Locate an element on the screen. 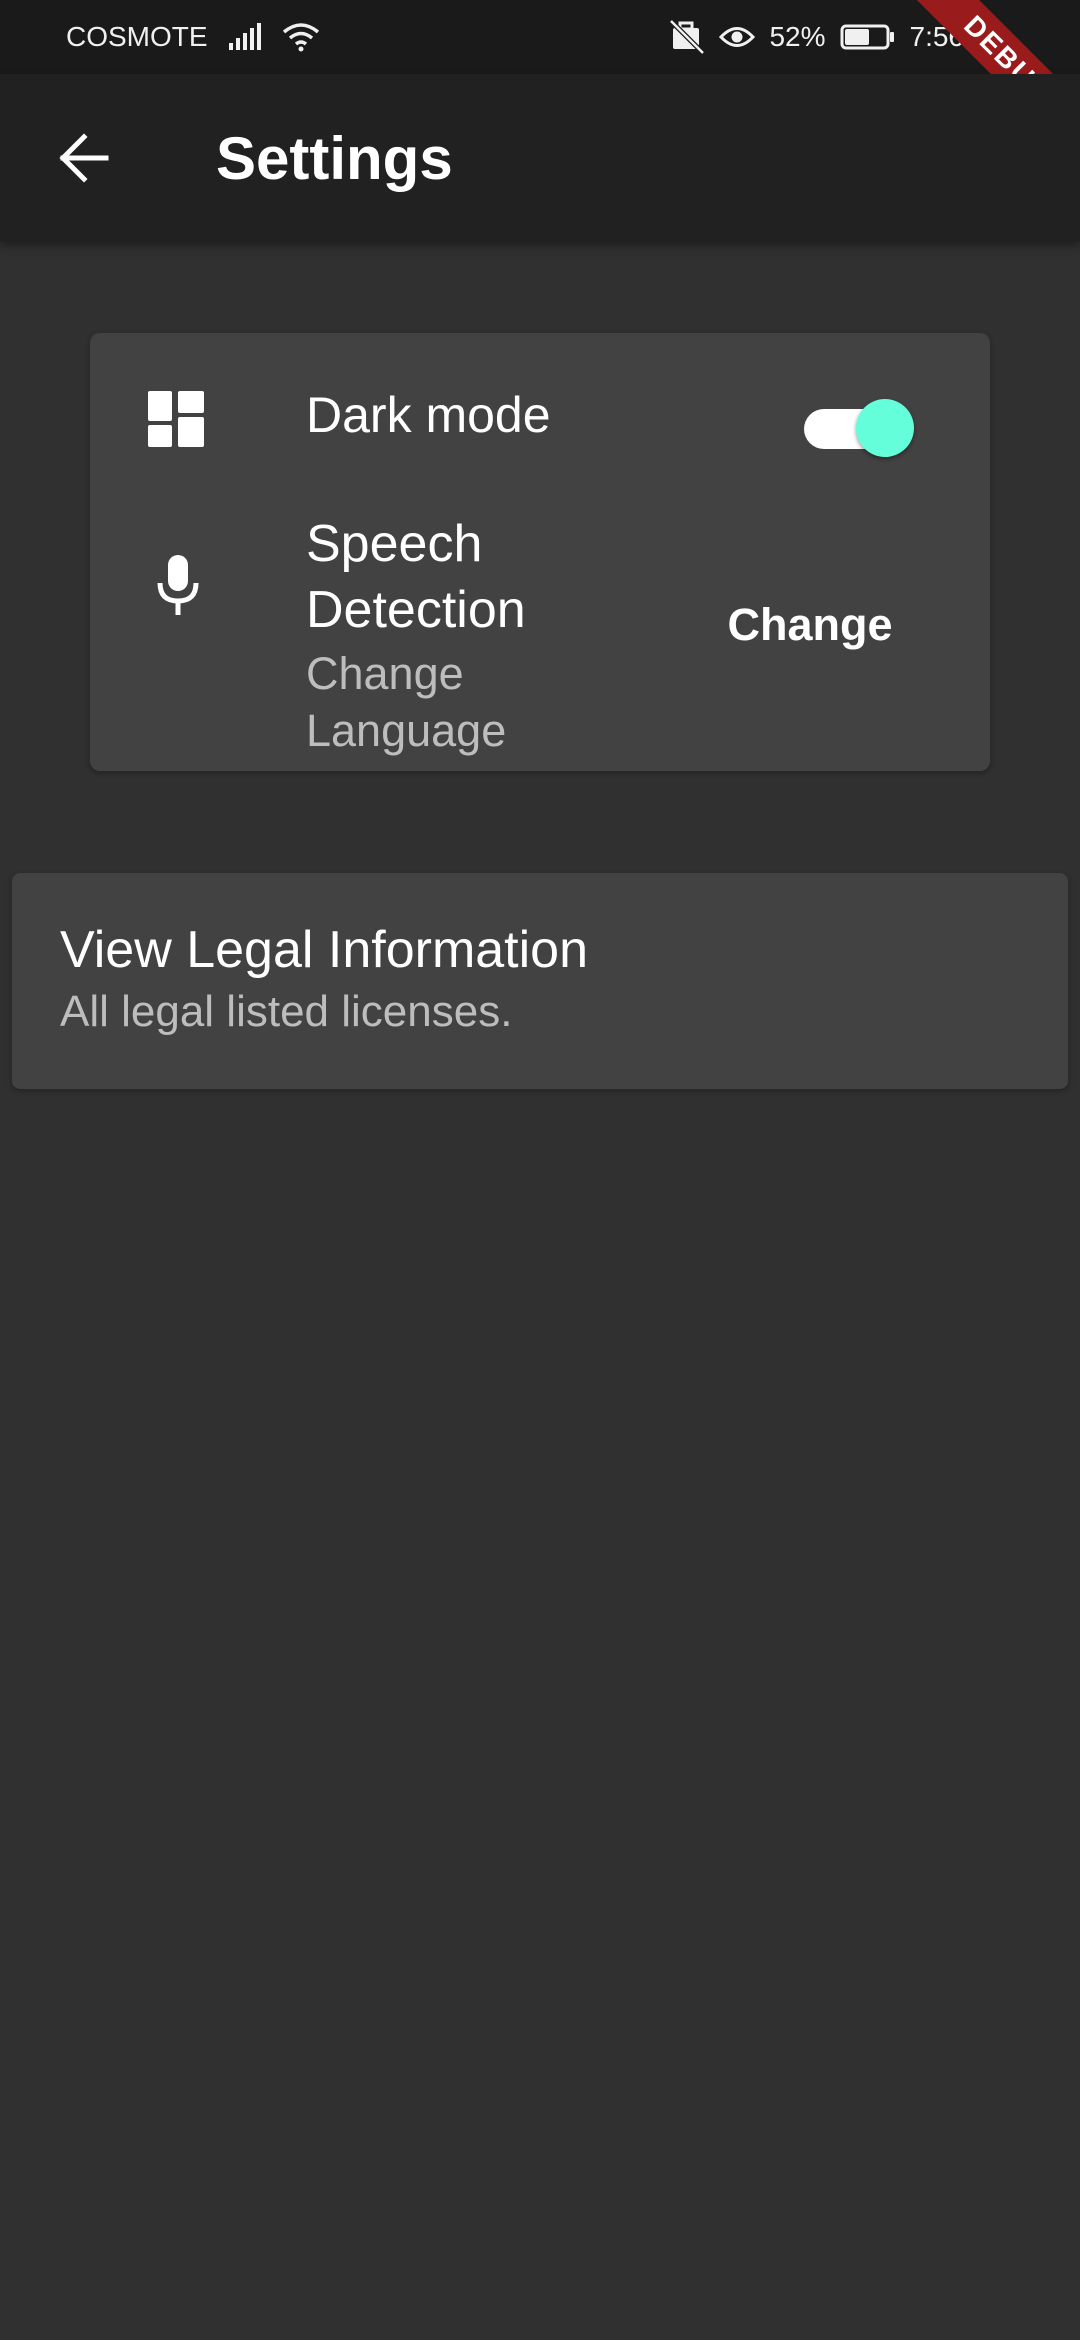 The image size is (1080, 2340). signal-icon is located at coordinates (245, 37).